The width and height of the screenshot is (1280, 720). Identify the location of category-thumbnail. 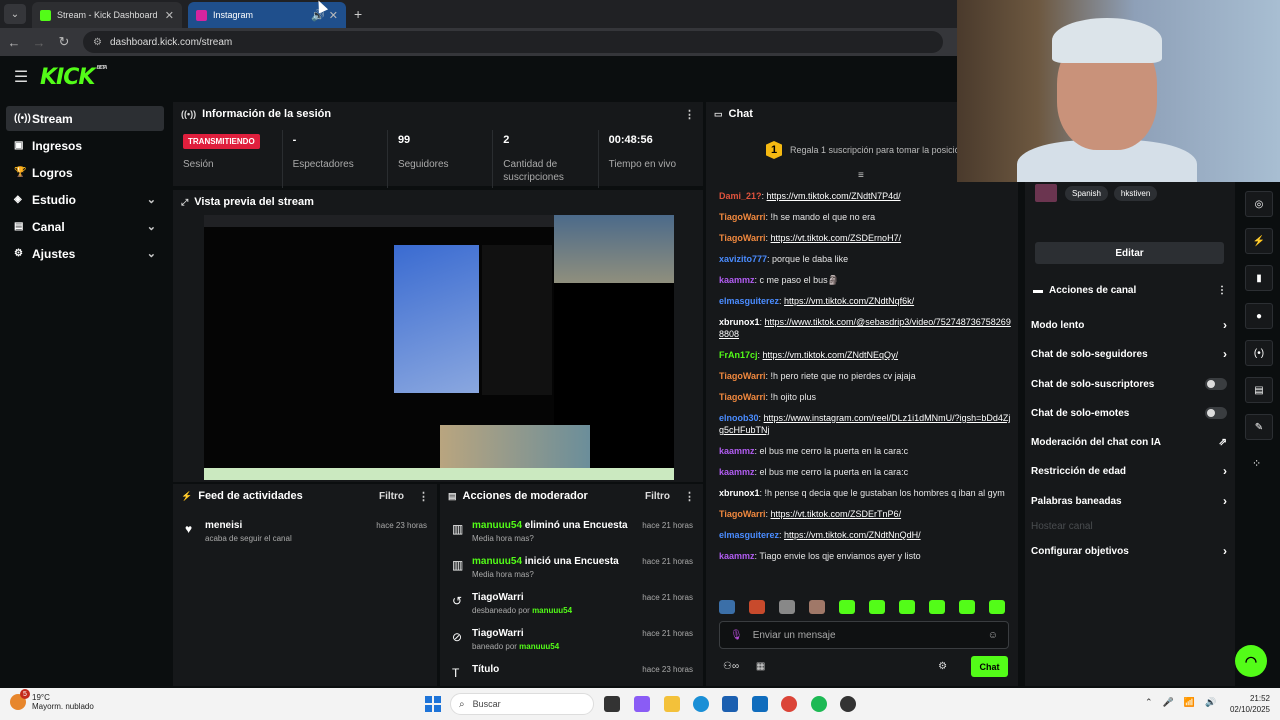
(1046, 193).